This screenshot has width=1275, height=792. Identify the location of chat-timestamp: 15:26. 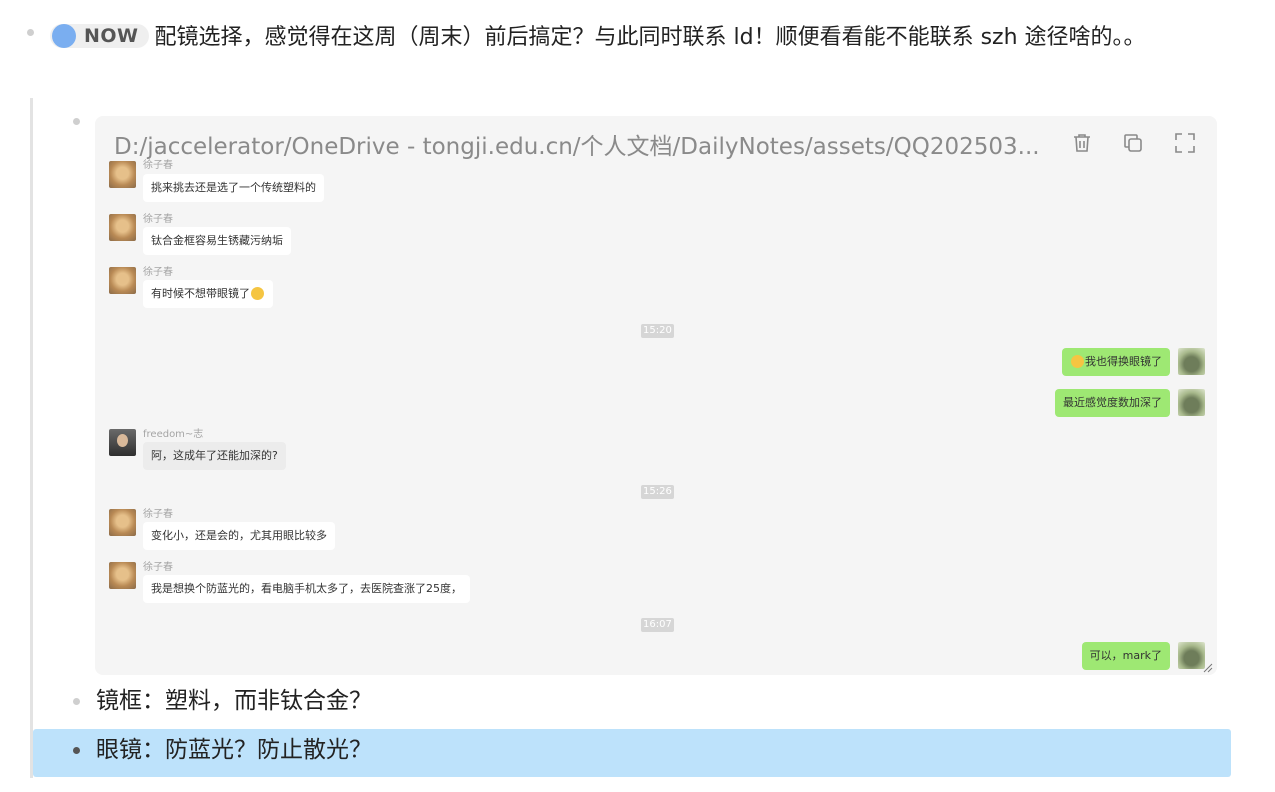
(657, 492).